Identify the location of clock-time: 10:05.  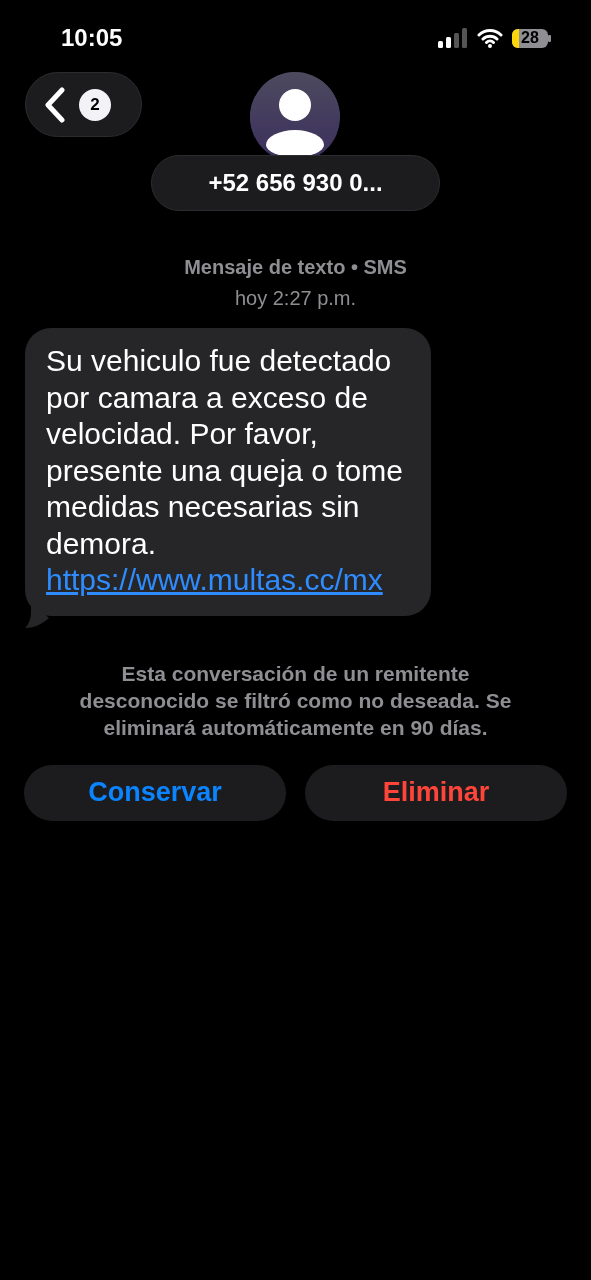
(92, 38).